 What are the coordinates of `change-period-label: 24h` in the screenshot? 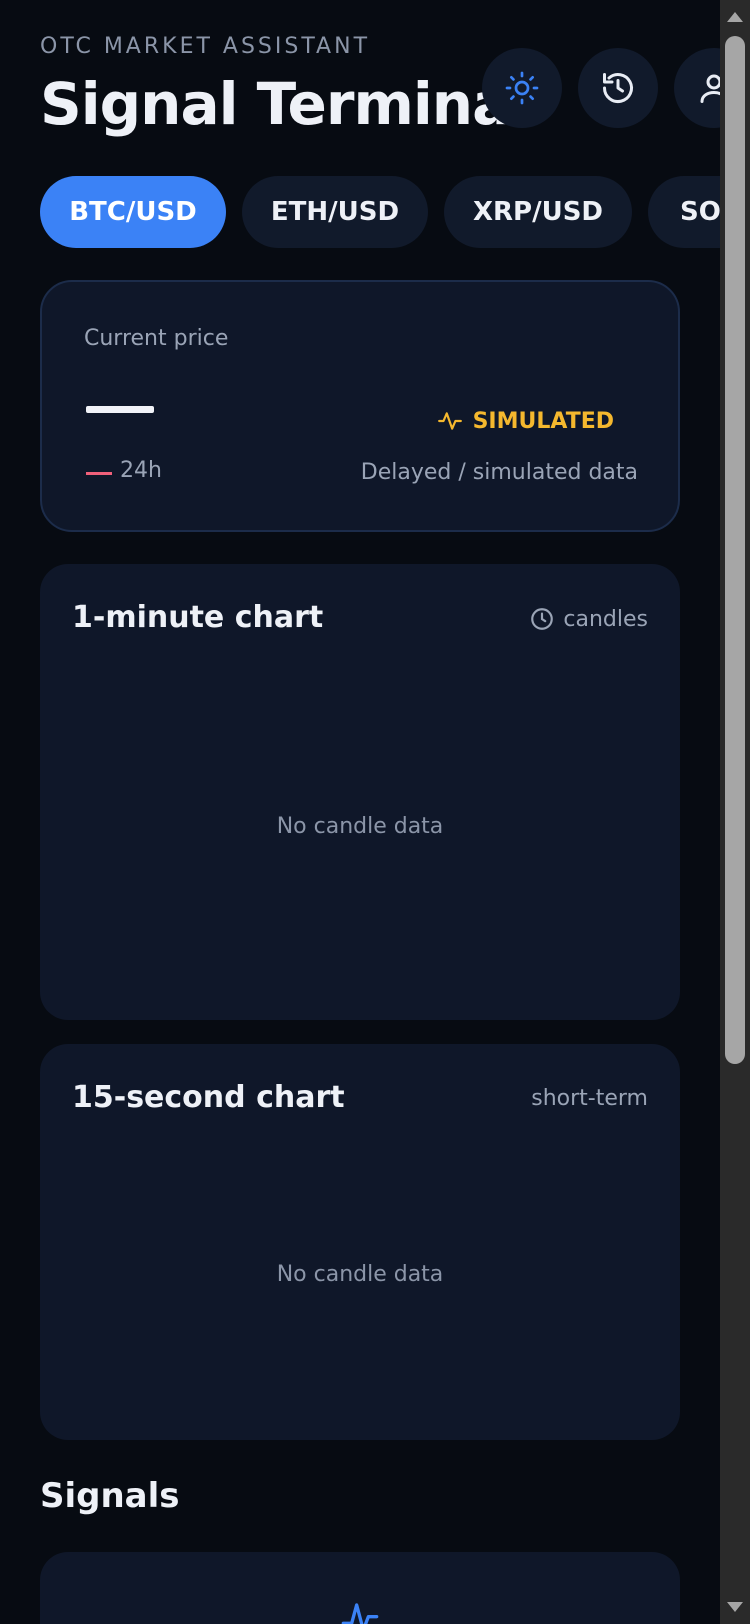 It's located at (141, 470).